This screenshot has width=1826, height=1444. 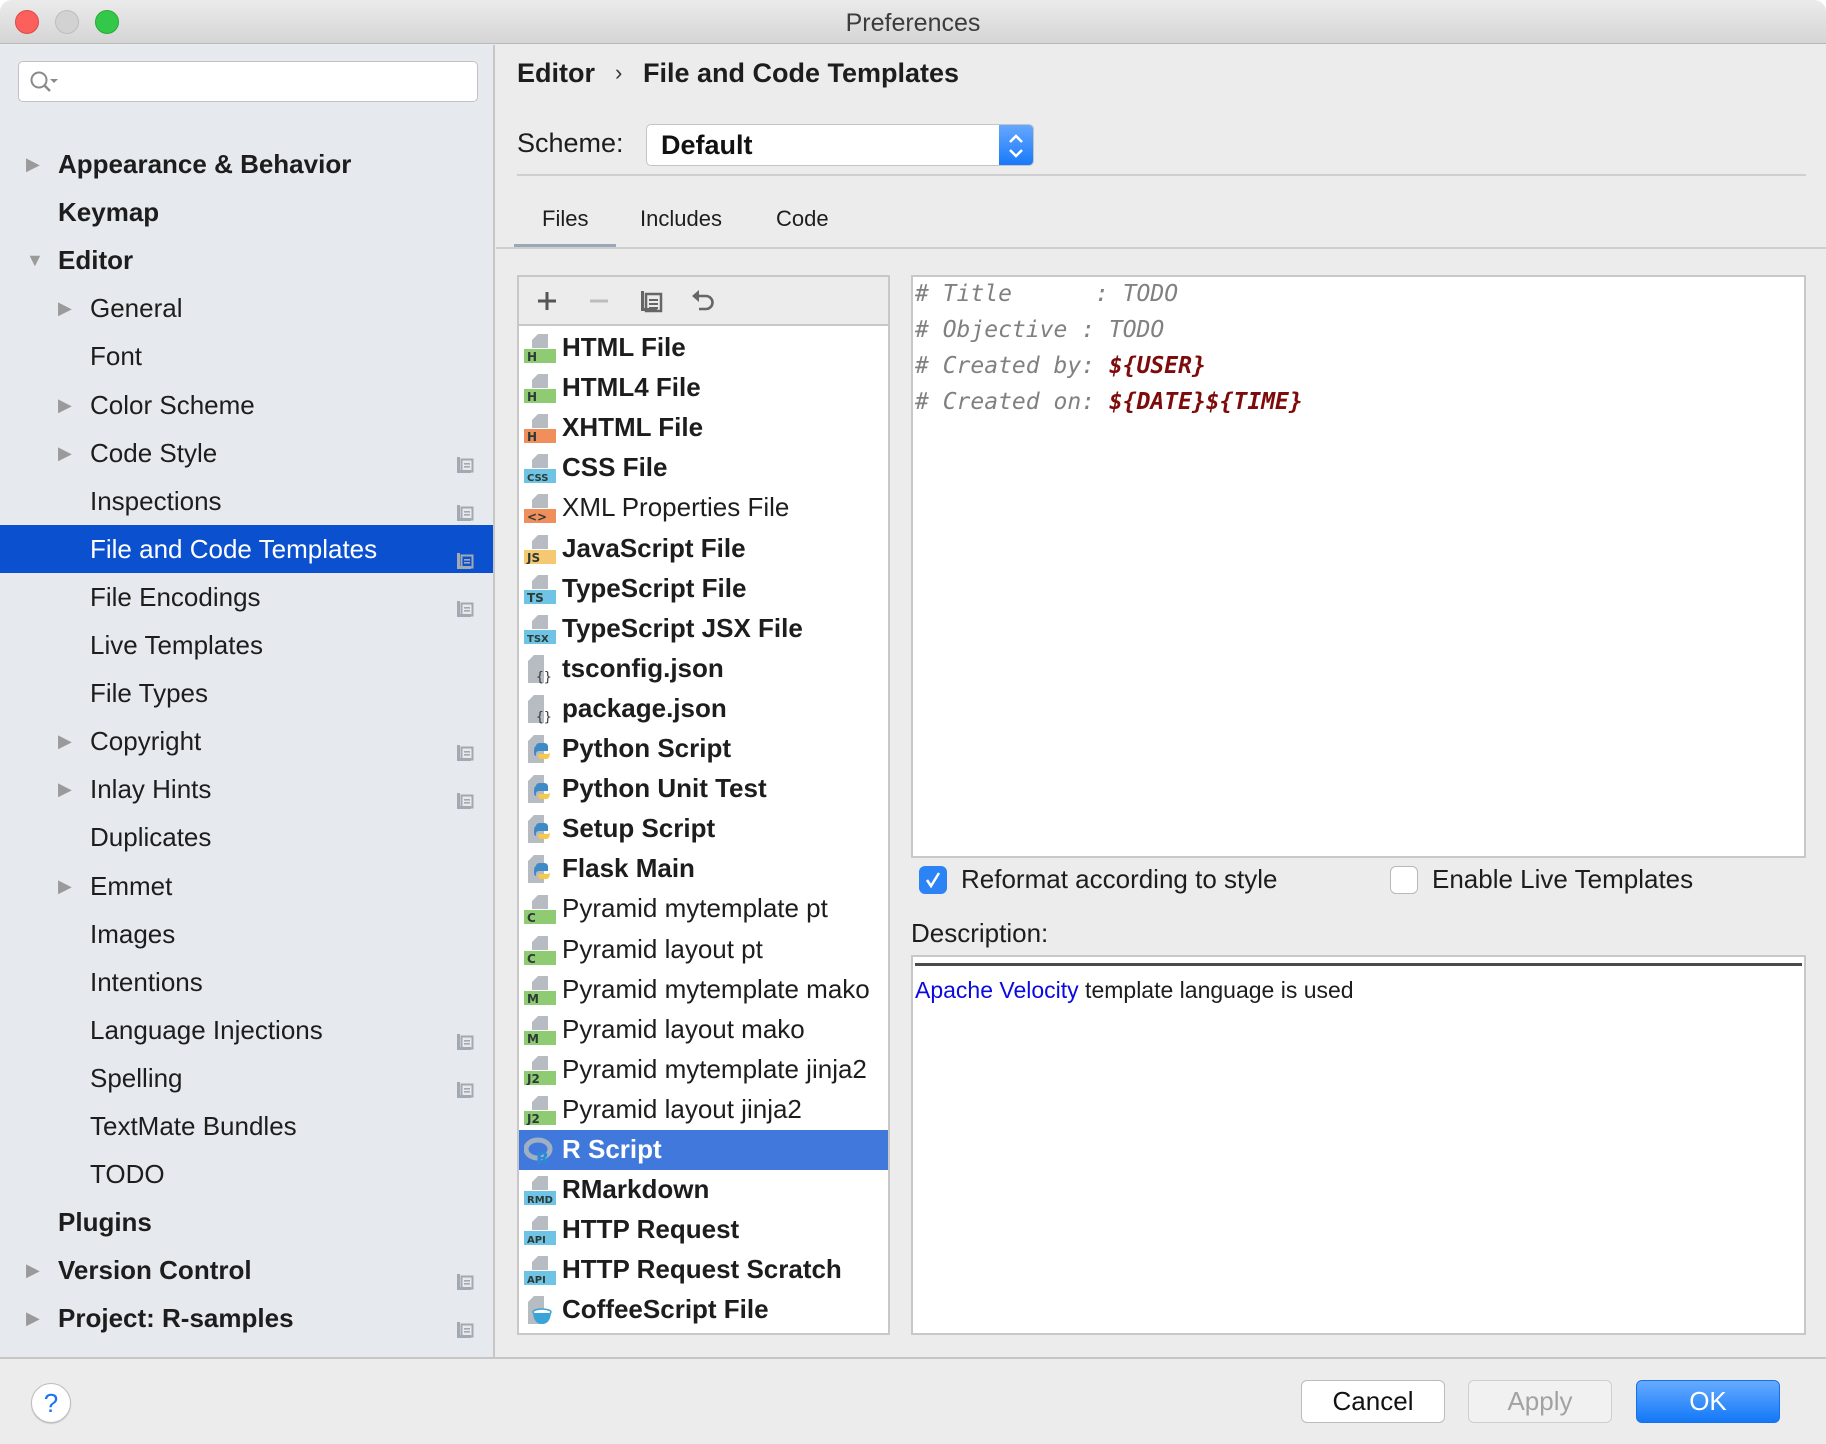 What do you see at coordinates (556, 73) in the screenshot?
I see `breadcrumb-parent: Editor` at bounding box center [556, 73].